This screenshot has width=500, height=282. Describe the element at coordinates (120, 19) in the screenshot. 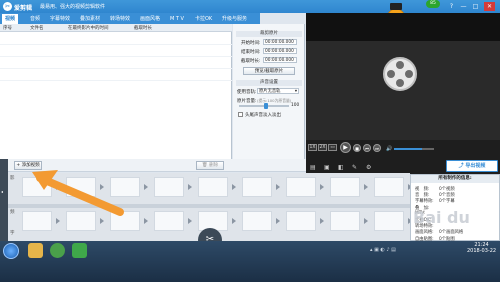

I see `tab-transitions: 转场特效` at that location.